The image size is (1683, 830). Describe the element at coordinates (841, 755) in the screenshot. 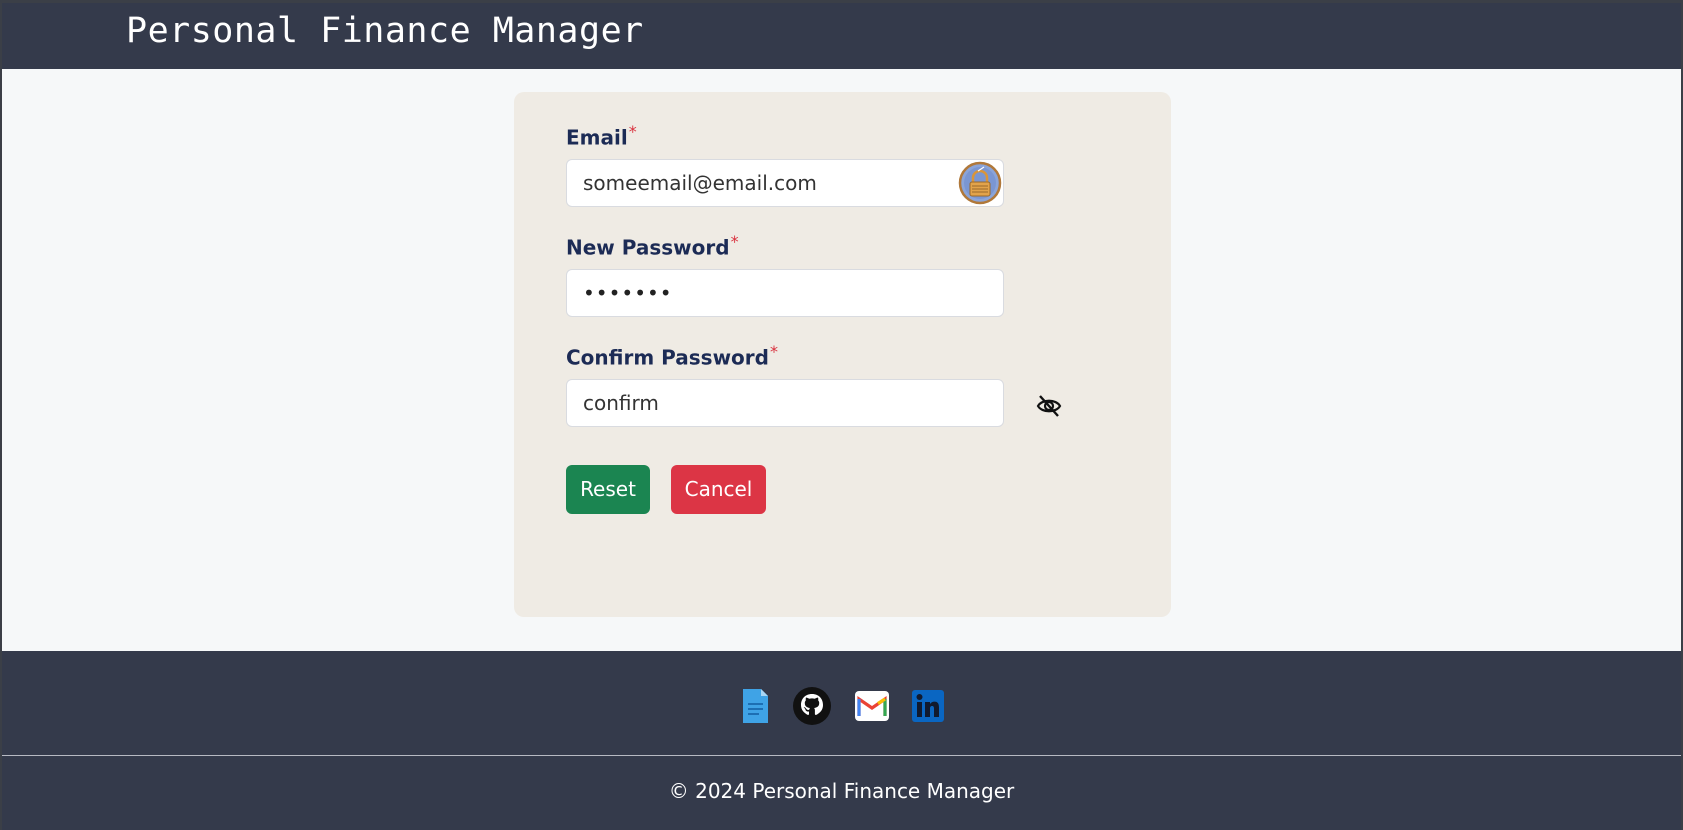

I see `footer-divider` at that location.